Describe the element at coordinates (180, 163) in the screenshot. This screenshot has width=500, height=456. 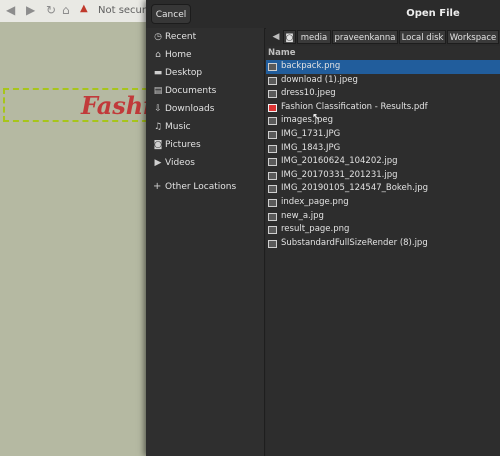
I see `sidebar-item-label: Videos` at that location.